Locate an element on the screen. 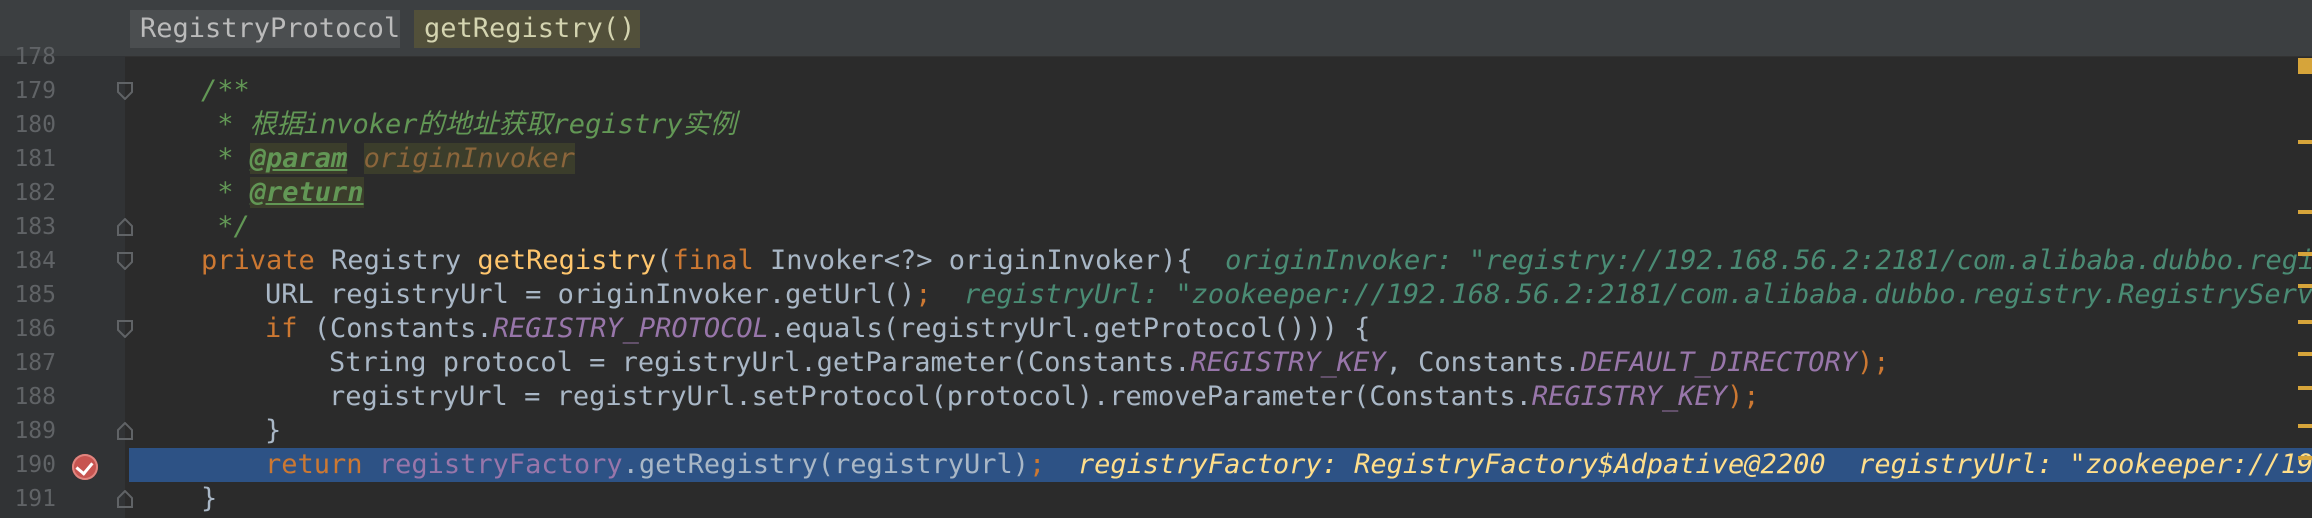  constant: REGISTRY_PROTOCOL is located at coordinates (630, 328).